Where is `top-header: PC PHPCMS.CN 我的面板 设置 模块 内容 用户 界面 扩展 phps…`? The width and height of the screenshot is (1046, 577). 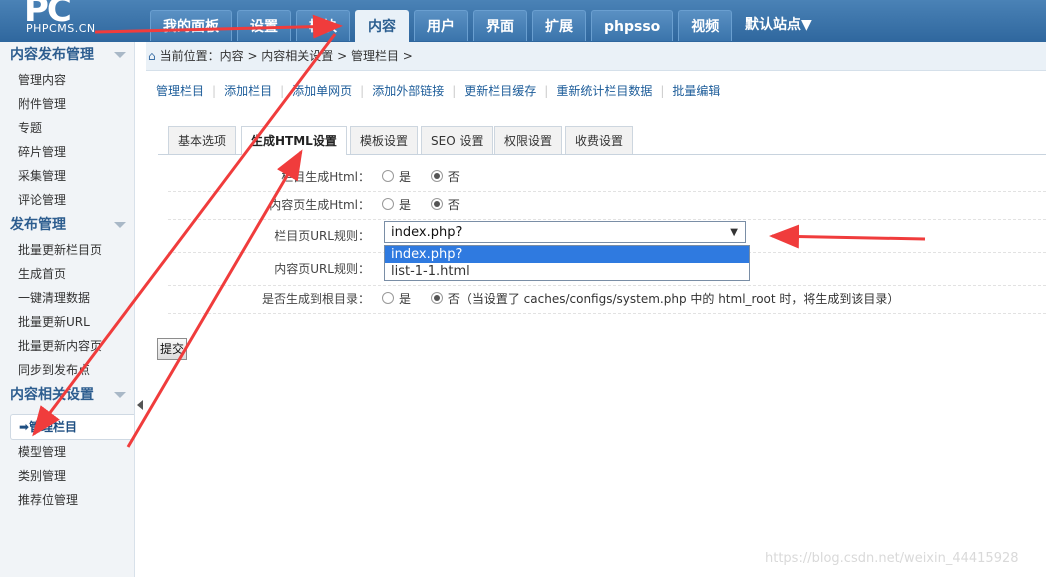 top-header: PC PHPCMS.CN 我的面板 设置 模块 内容 用户 界面 扩展 phps… is located at coordinates (523, 21).